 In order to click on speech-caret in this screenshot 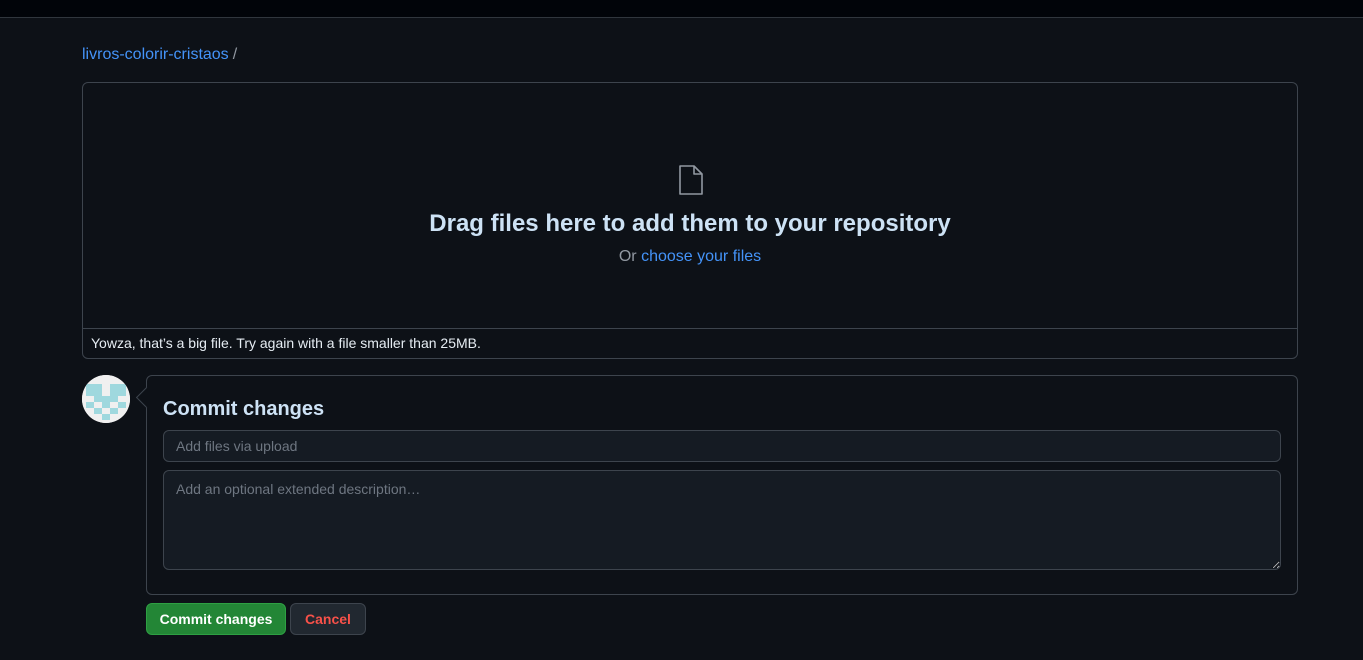, I will do `click(146, 397)`.